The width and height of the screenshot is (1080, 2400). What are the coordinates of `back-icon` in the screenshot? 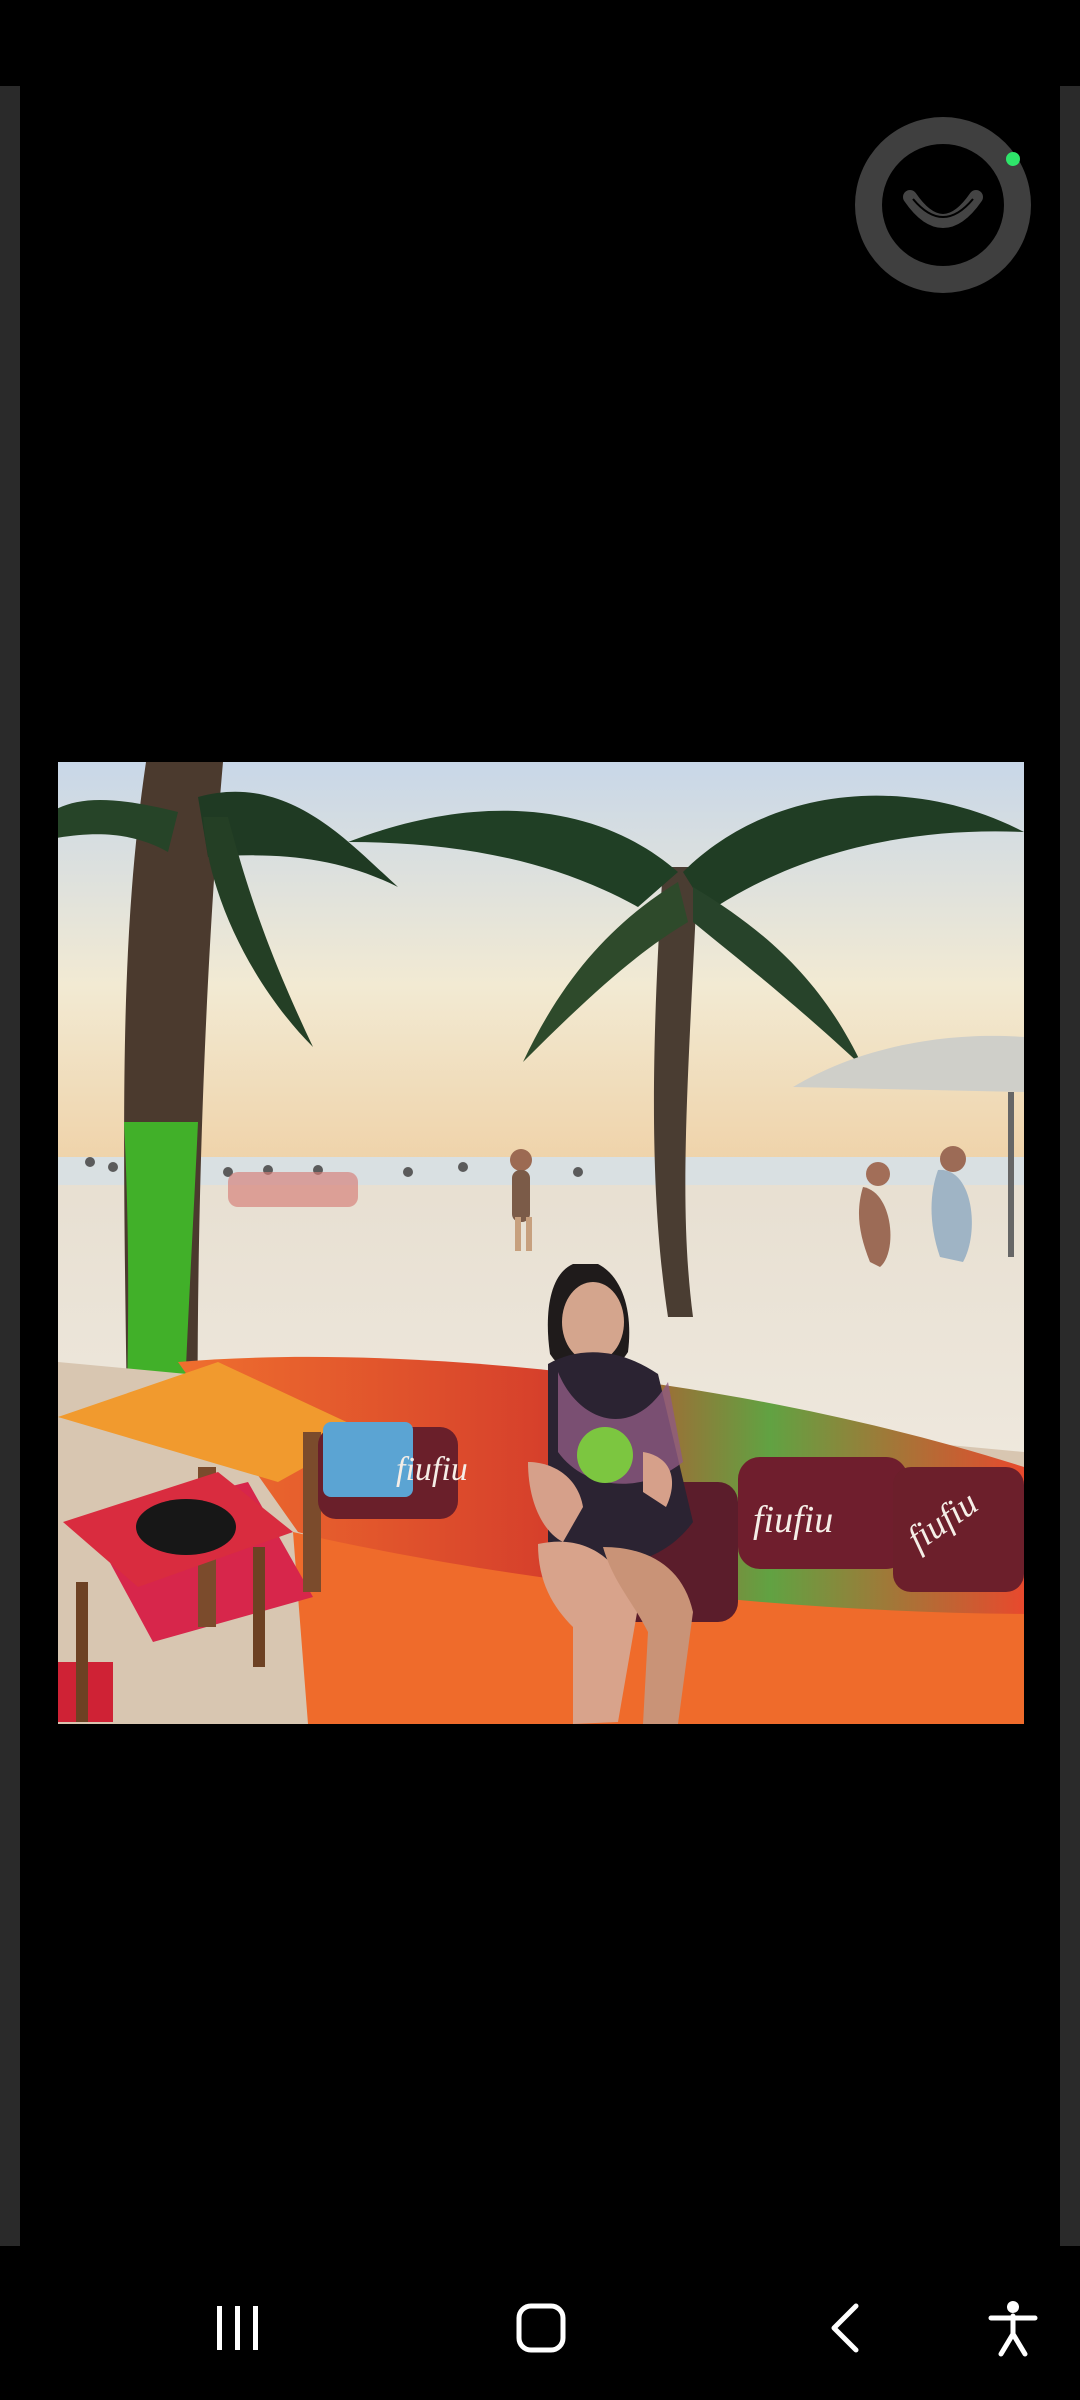 It's located at (845, 2328).